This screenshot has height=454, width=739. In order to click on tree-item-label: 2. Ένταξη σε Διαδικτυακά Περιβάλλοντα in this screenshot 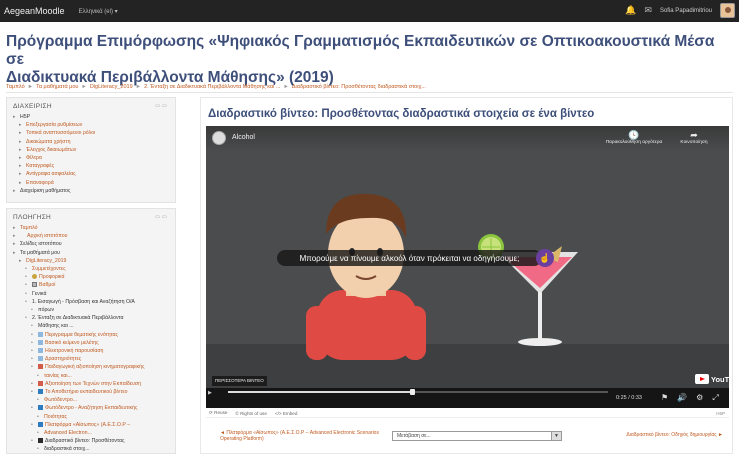, I will do `click(78, 318)`.